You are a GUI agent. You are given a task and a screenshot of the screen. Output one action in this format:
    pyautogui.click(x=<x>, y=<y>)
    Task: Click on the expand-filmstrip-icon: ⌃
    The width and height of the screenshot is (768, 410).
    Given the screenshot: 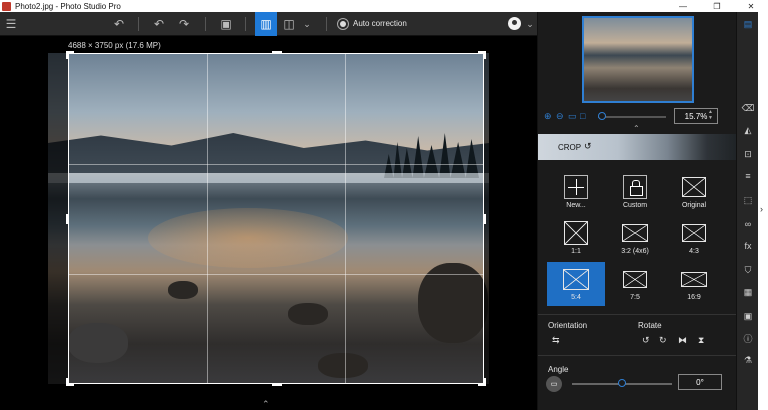 What is the action you would take?
    pyautogui.click(x=266, y=404)
    